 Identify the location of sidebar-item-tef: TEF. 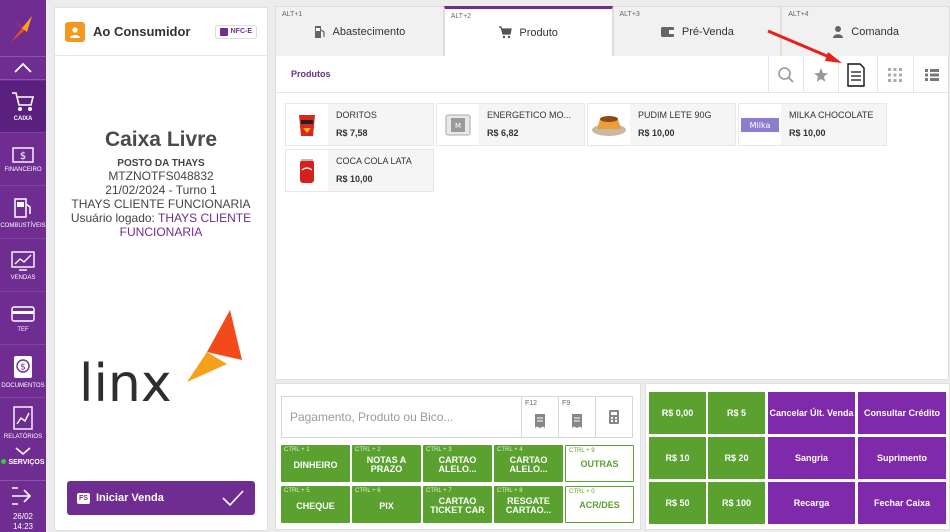
(23, 319).